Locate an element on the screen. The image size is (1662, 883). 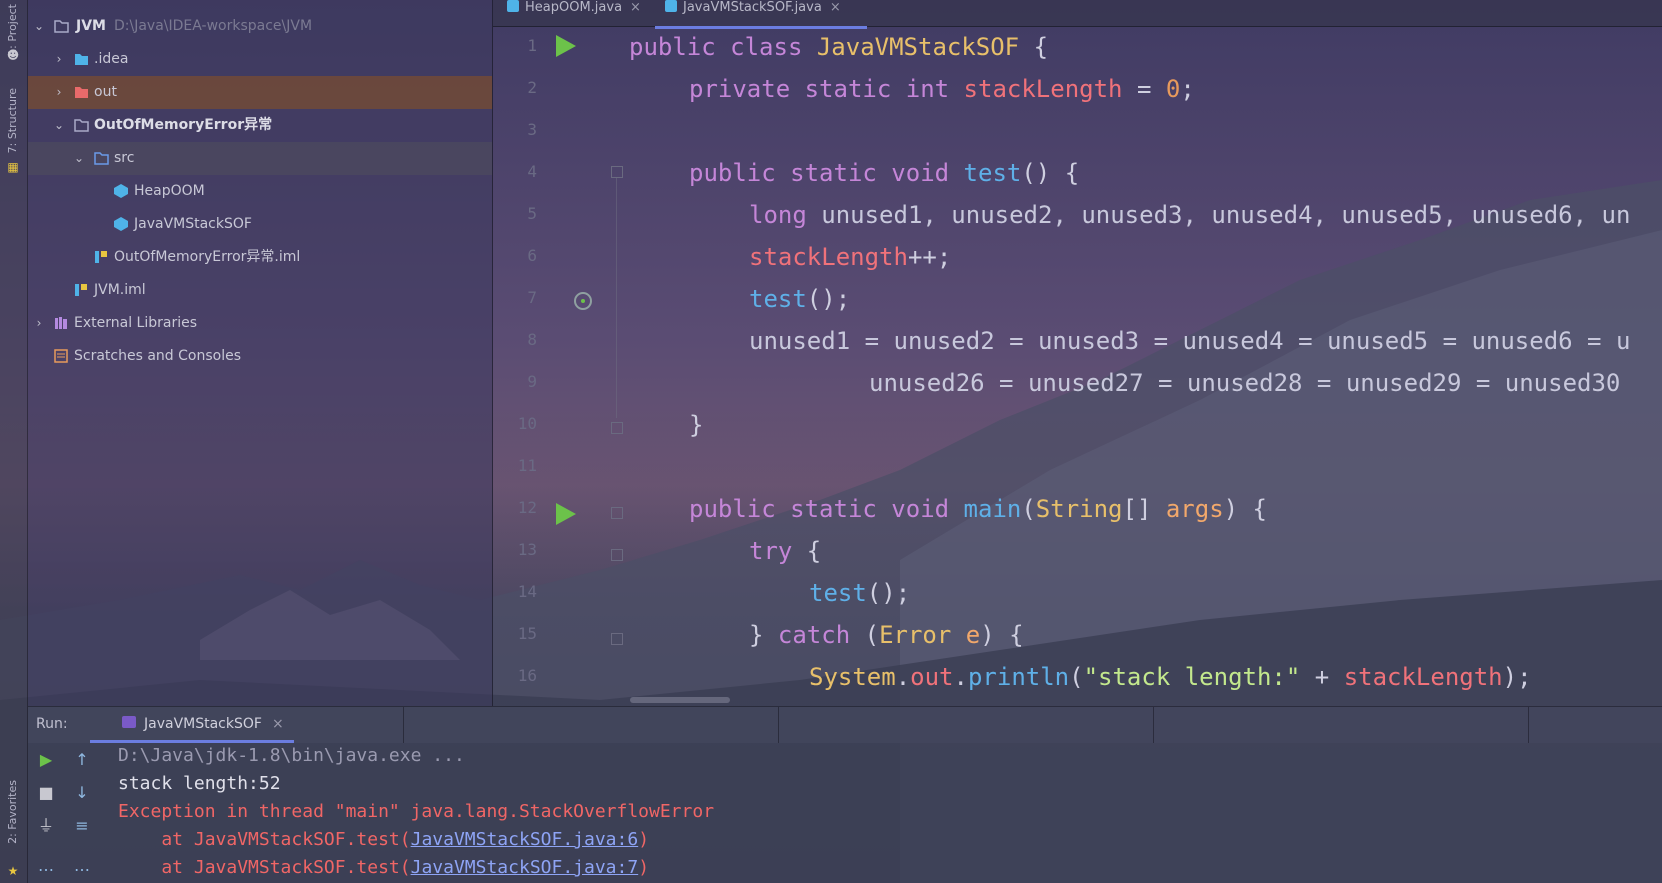
tree-item-module: ⌄ OutOfMemoryError异常 is located at coordinates (260, 125).